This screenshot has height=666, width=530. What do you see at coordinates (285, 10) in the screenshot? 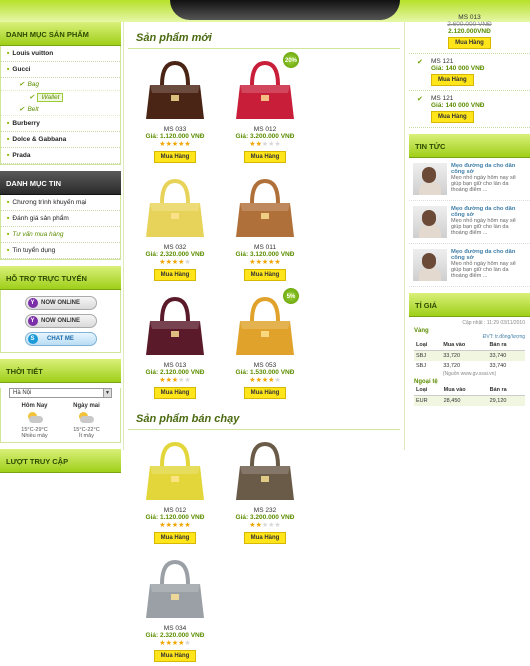
I see `banner-bag-image` at bounding box center [285, 10].